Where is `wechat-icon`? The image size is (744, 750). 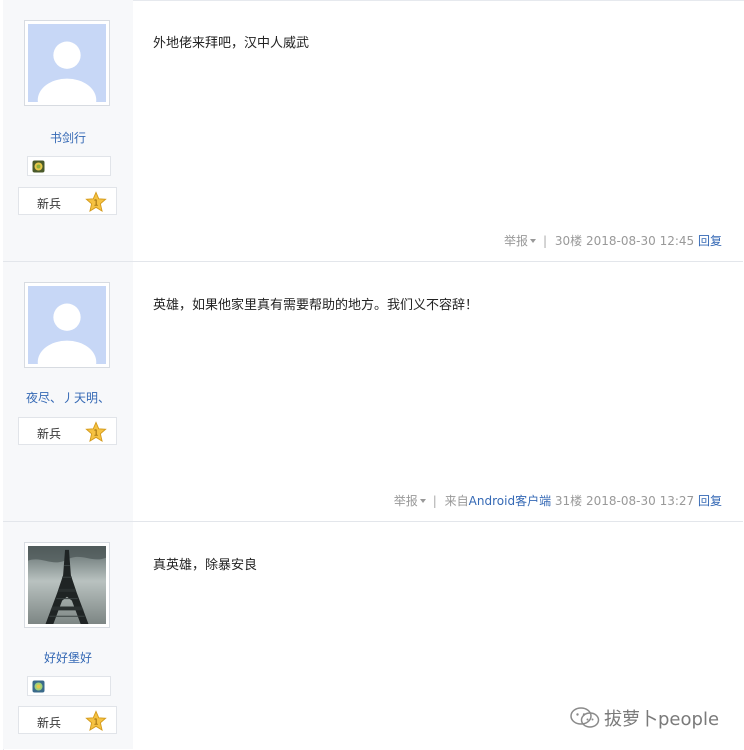
wechat-icon is located at coordinates (585, 717).